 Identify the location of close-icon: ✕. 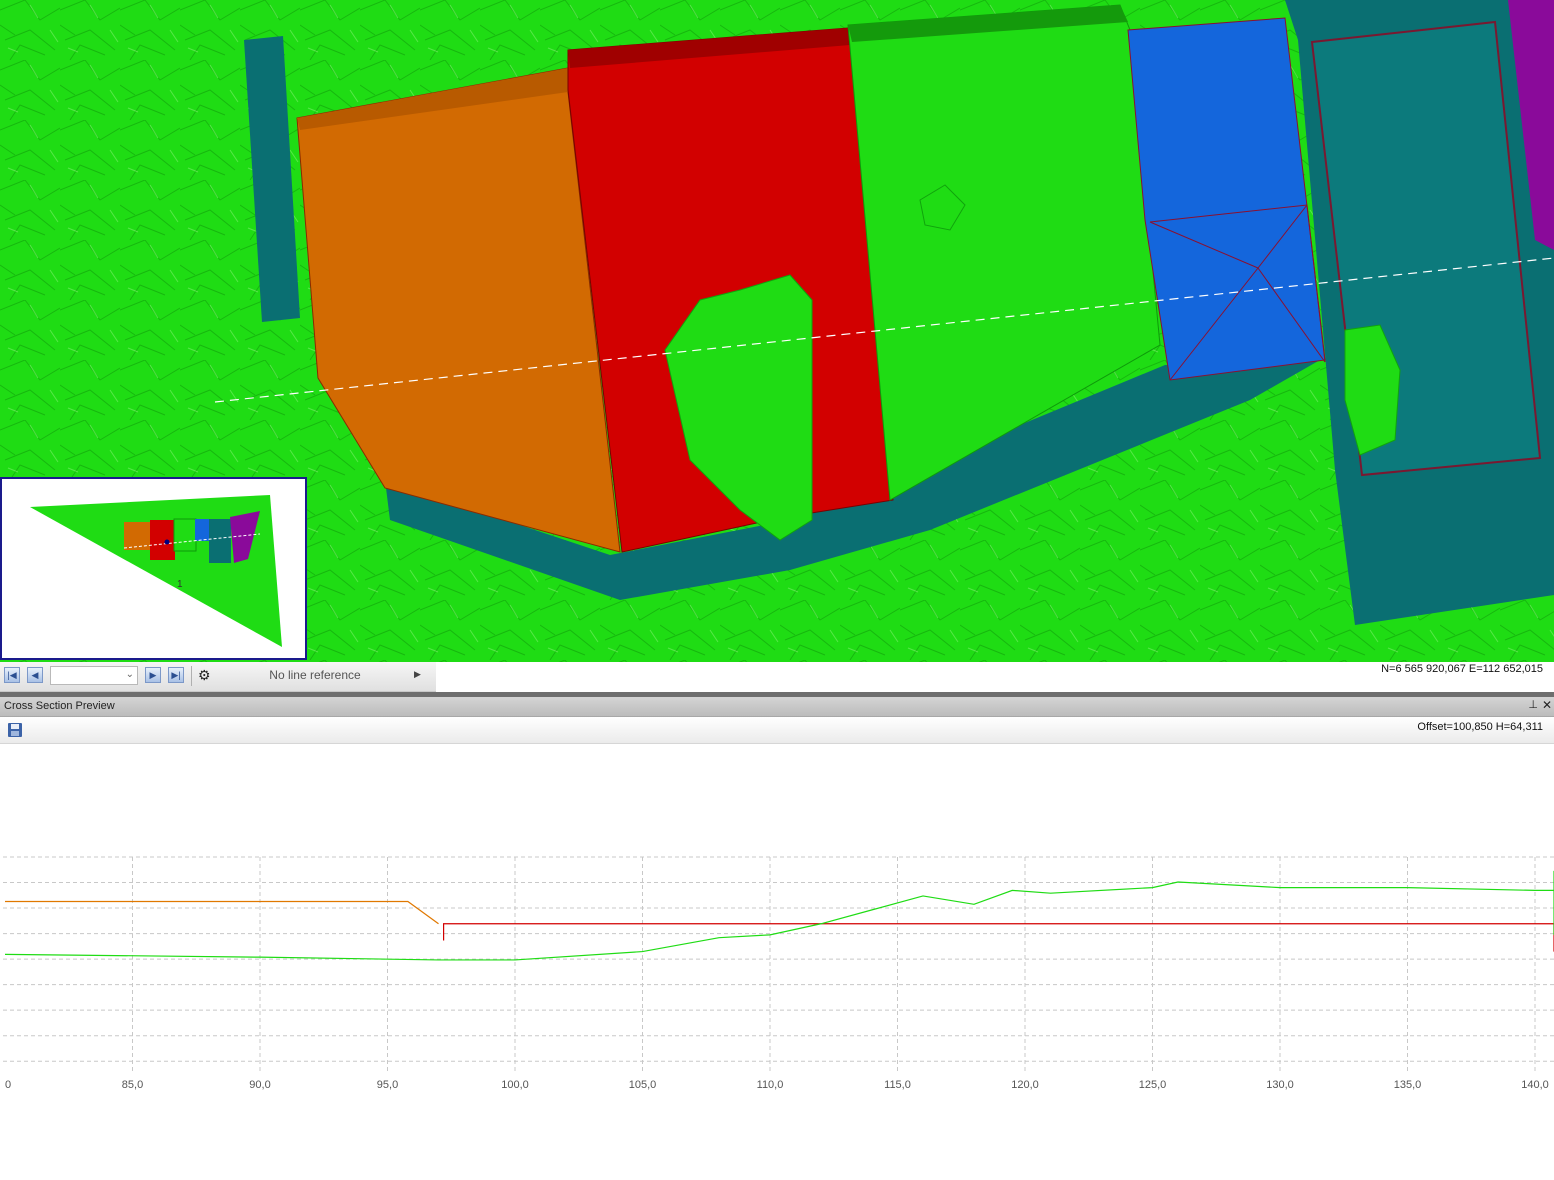
(1547, 705).